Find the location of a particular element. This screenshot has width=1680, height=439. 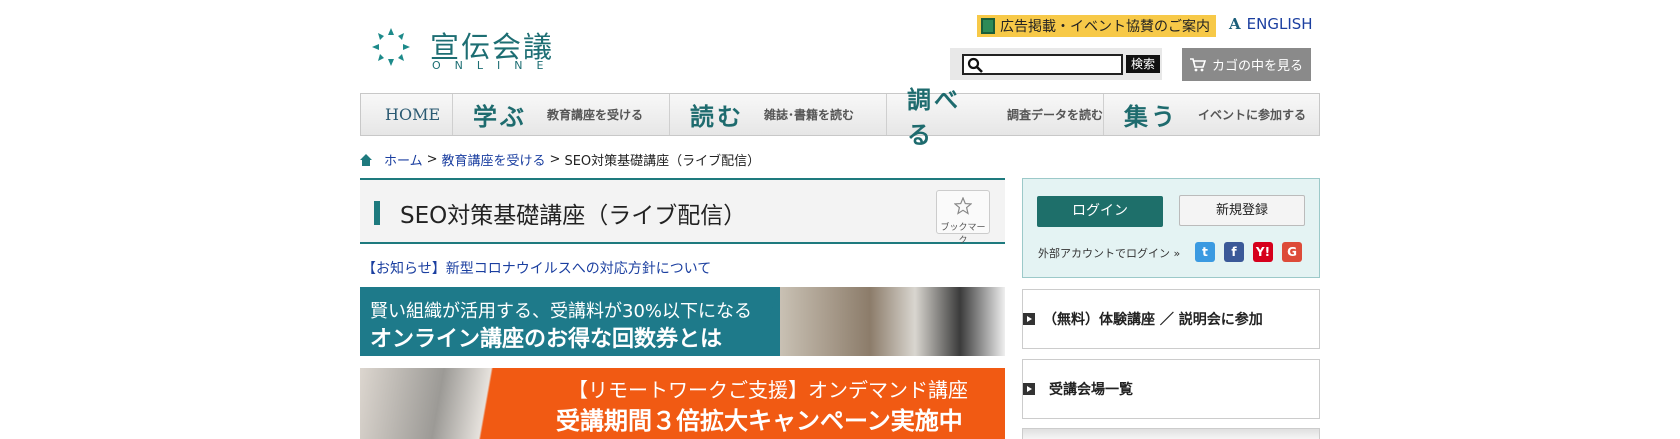

sidebar-next-item is located at coordinates (1171, 433).